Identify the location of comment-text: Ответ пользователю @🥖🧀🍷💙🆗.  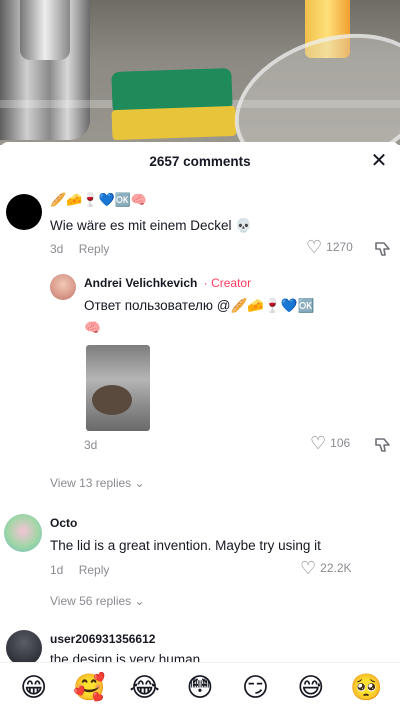
(199, 305).